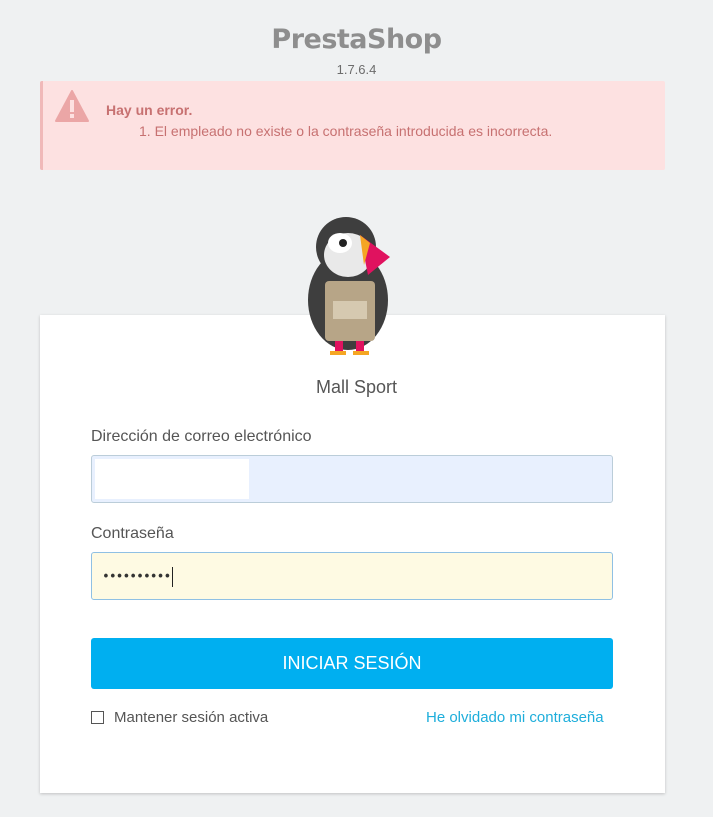 This screenshot has width=713, height=817. I want to click on login-button: INICIAR SESIÓN, so click(352, 663).